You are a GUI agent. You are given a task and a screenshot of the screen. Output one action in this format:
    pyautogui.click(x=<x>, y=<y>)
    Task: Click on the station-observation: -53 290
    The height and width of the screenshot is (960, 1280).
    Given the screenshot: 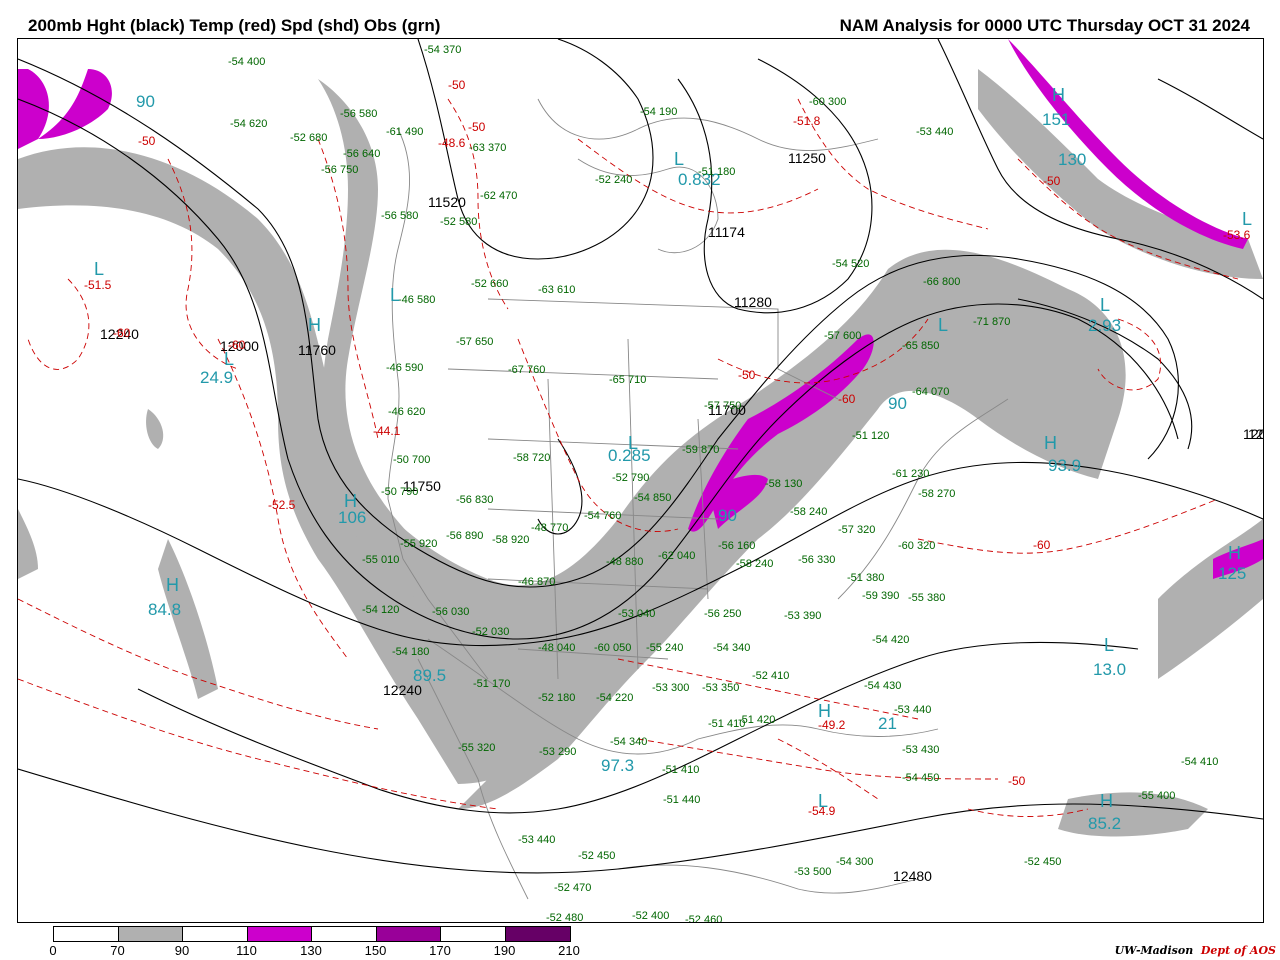 What is the action you would take?
    pyautogui.click(x=557, y=752)
    